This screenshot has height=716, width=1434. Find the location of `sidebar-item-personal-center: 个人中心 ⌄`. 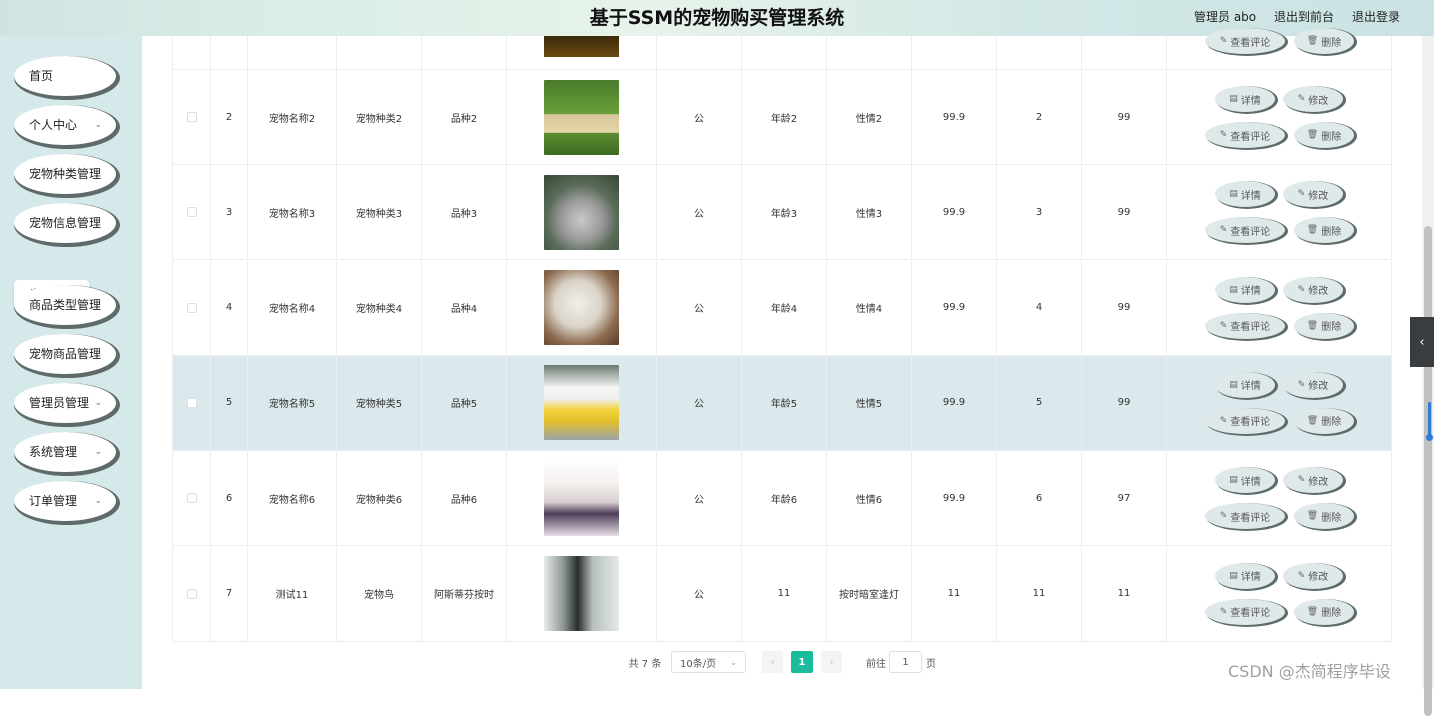

sidebar-item-personal-center: 个人中心 ⌄ is located at coordinates (65, 125).